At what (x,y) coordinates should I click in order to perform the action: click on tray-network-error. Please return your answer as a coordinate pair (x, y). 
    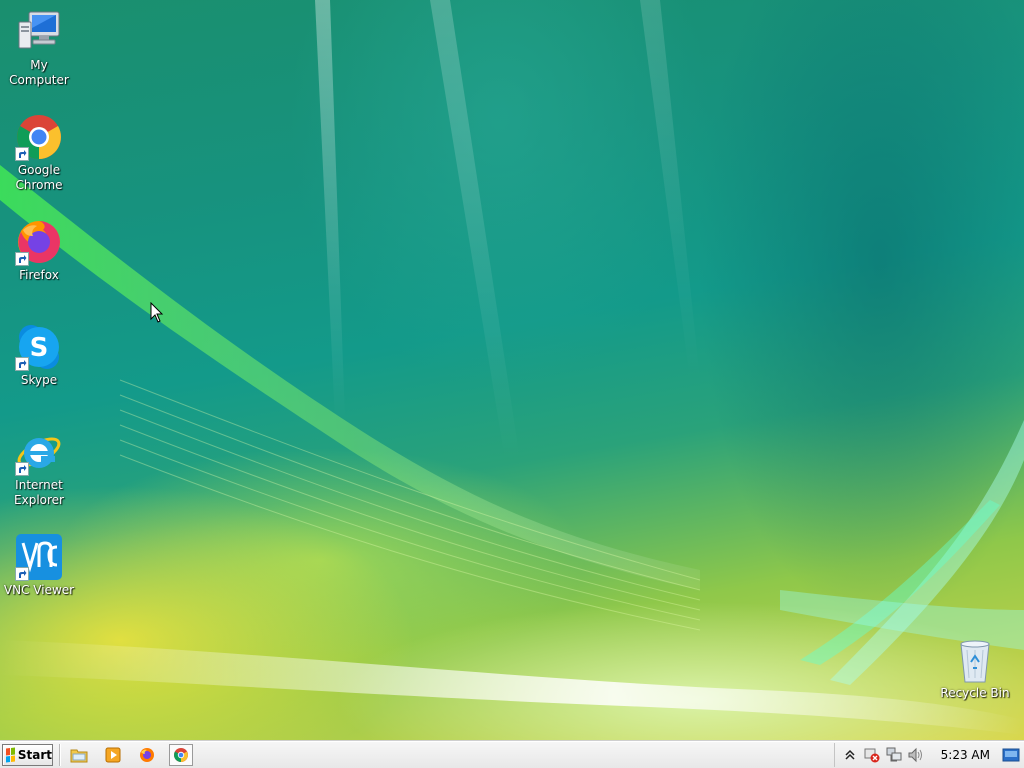
    Looking at the image, I should click on (872, 755).